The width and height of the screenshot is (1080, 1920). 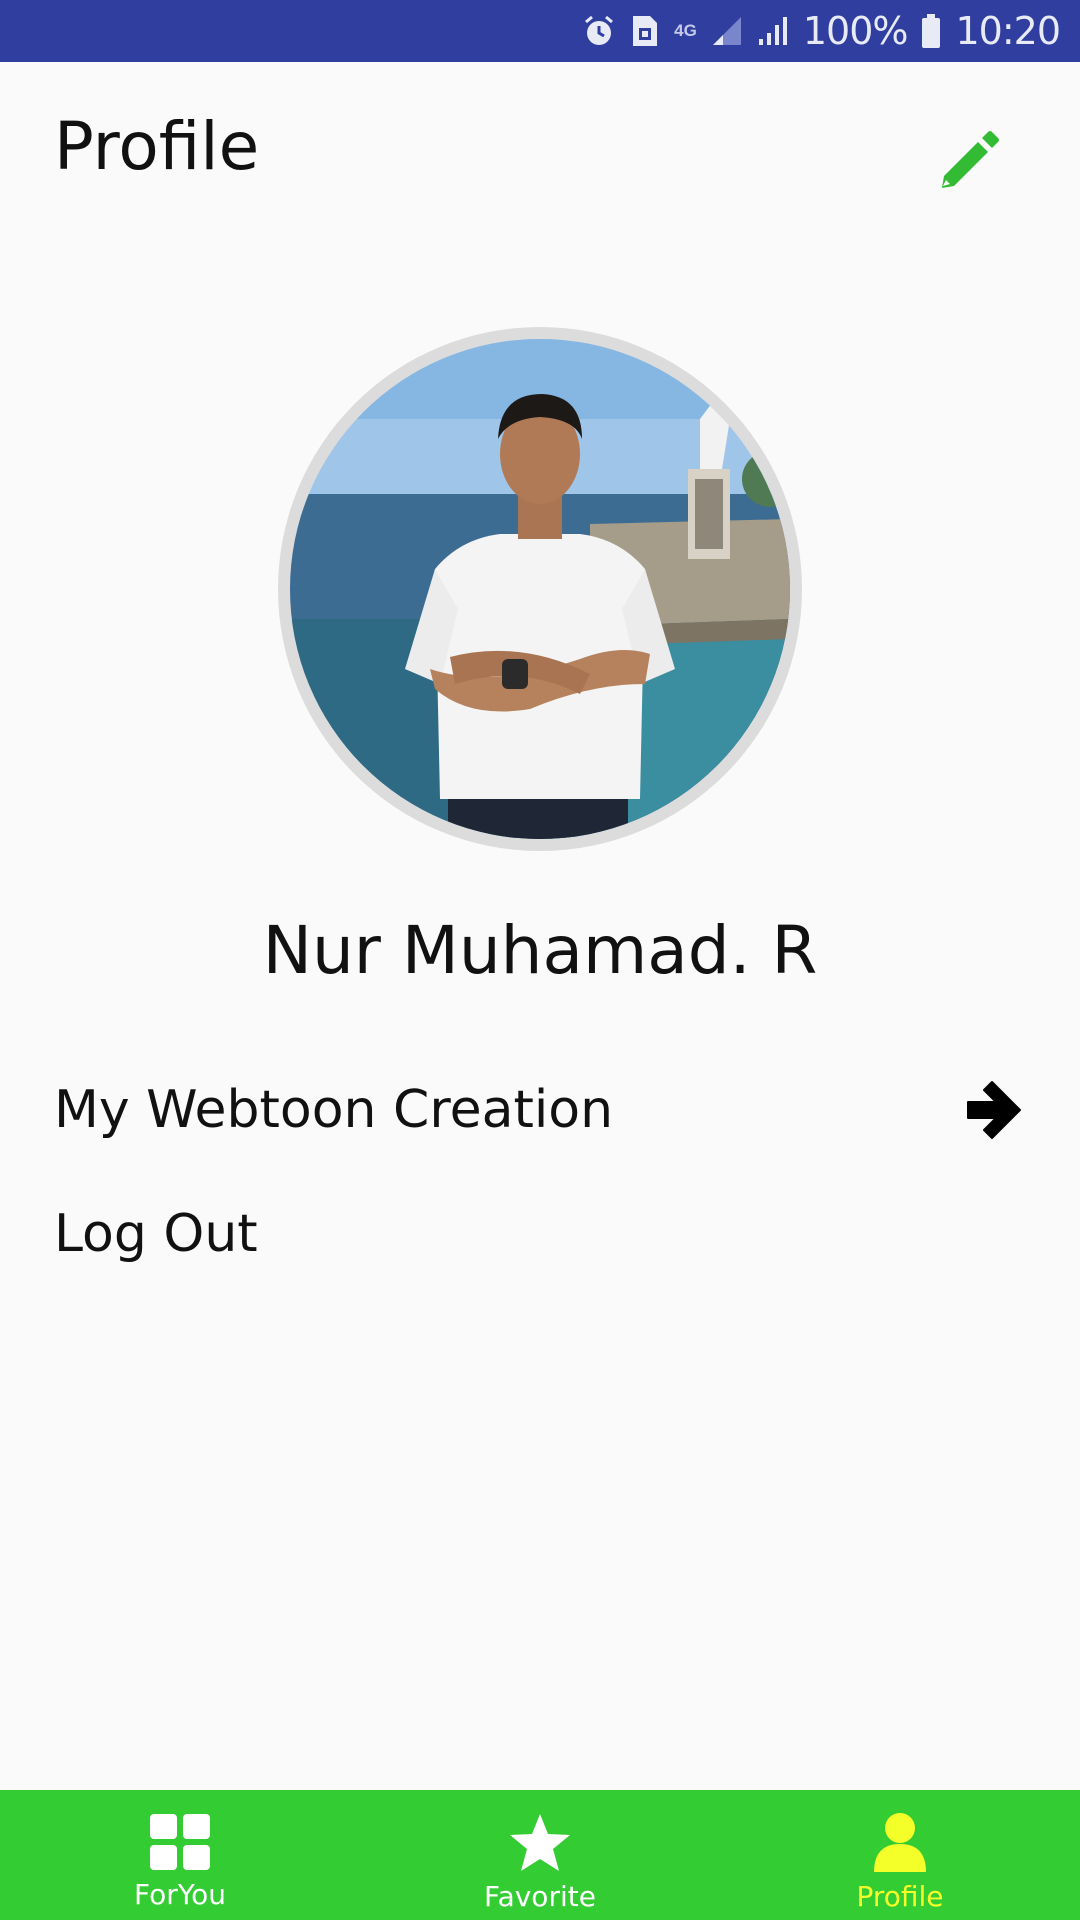 What do you see at coordinates (994, 1110) in the screenshot?
I see `arrow-right-icon` at bounding box center [994, 1110].